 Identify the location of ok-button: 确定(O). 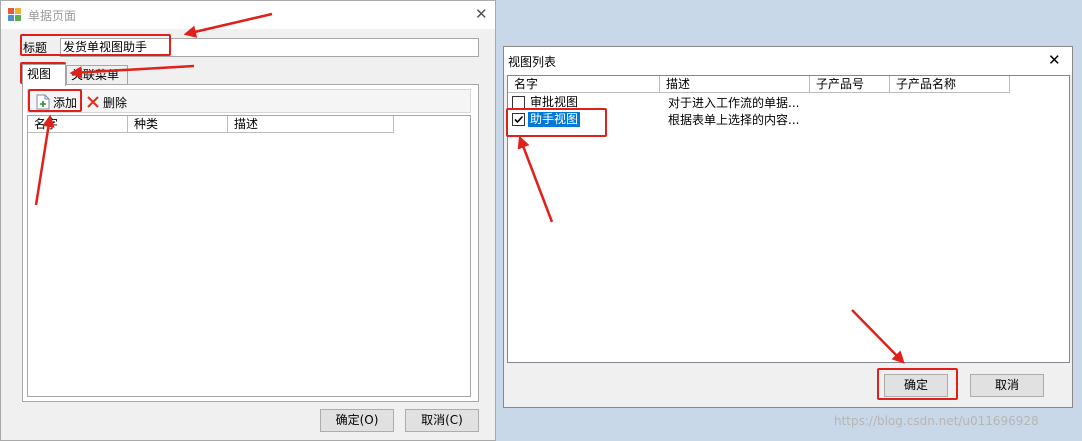
(357, 420).